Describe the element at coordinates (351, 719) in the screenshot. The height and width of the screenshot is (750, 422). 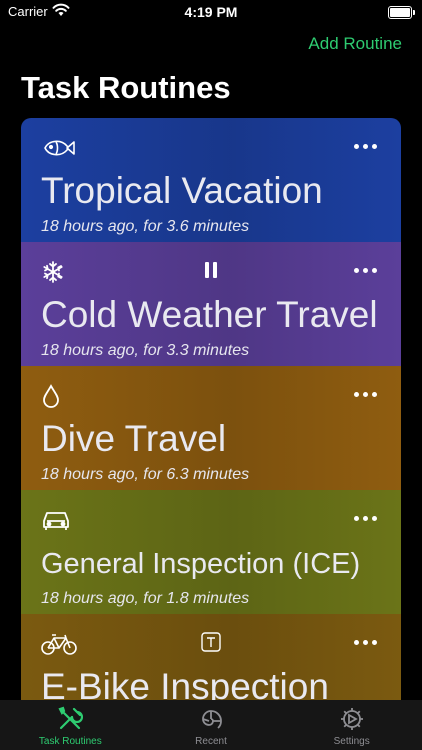
I see `gear-icon` at that location.